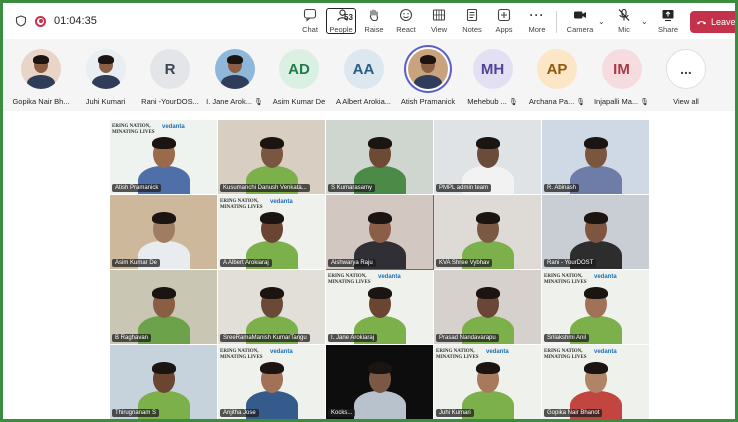  I want to click on more-button: ··· More, so click(537, 22).